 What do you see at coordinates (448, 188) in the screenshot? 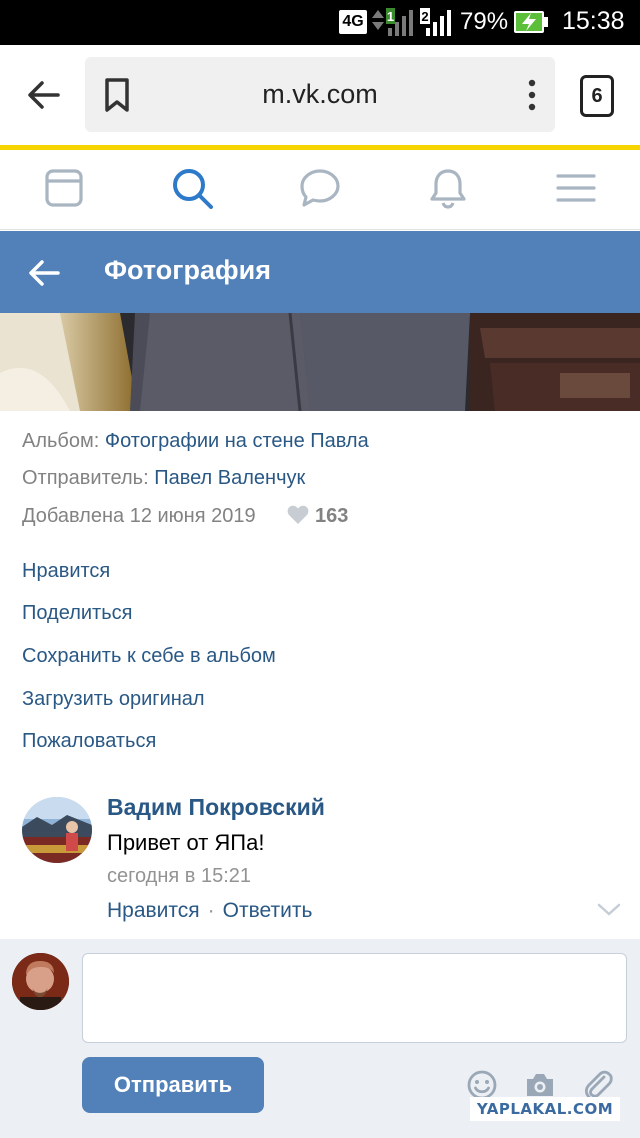
I see `notifications-icon` at bounding box center [448, 188].